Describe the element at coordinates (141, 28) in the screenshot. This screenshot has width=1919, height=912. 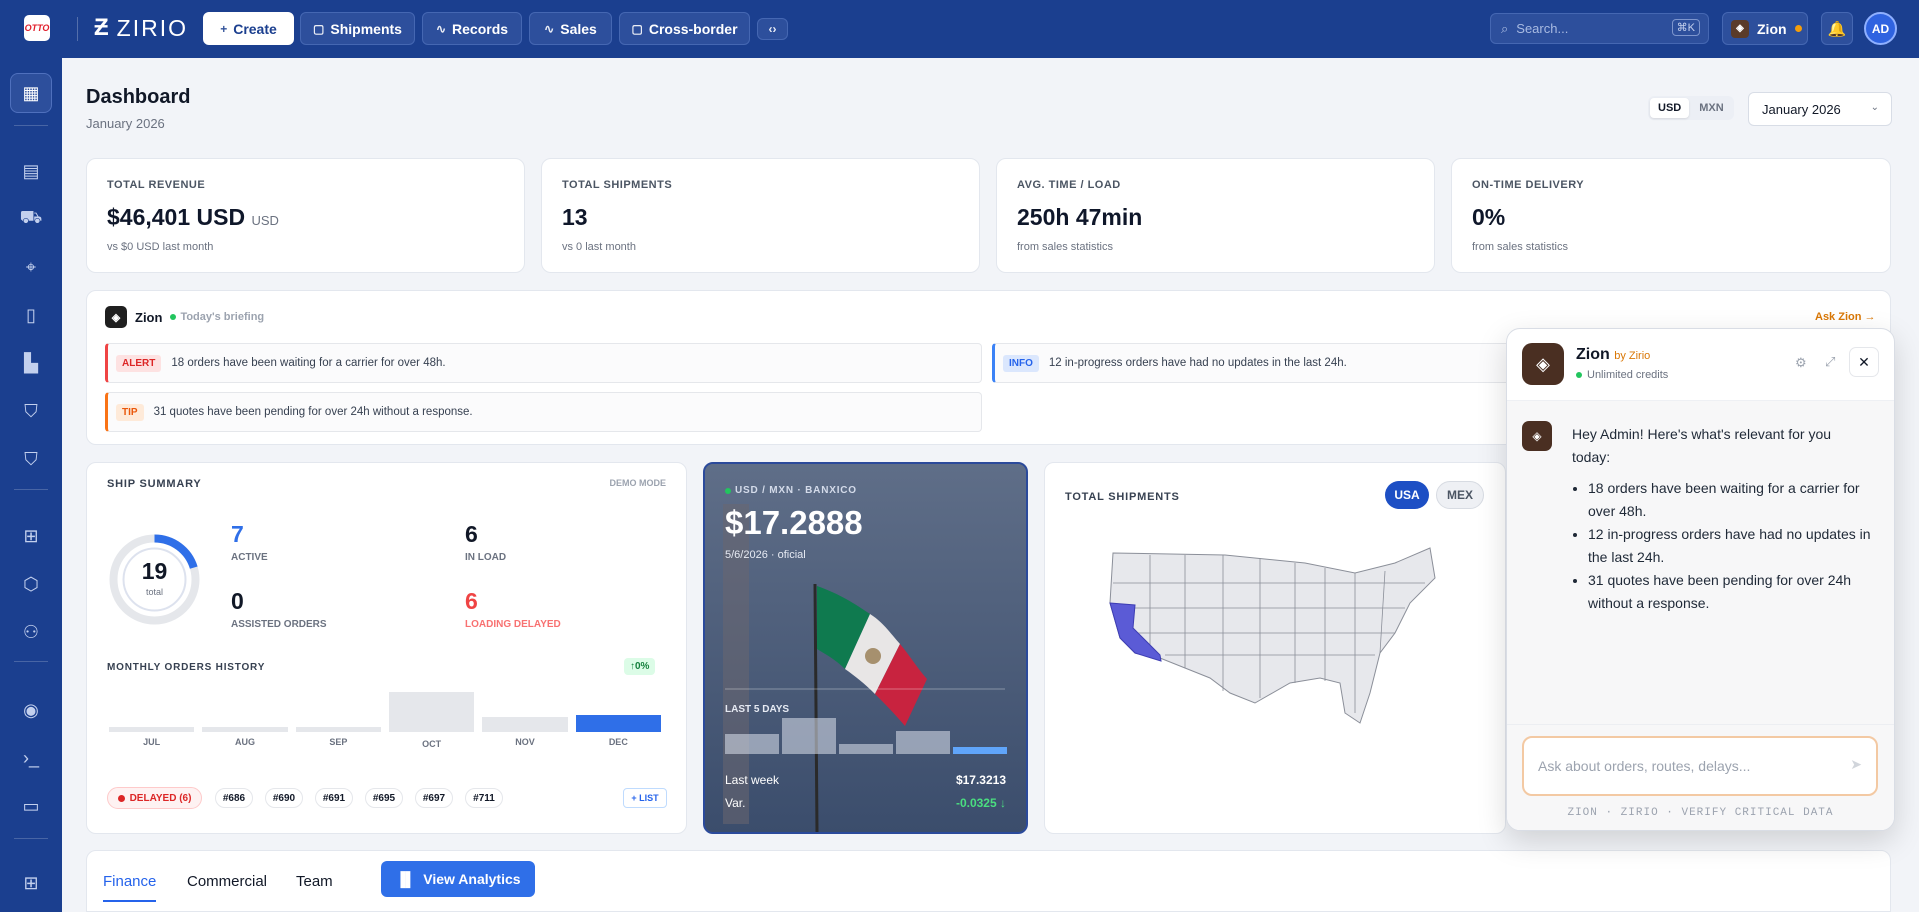
I see `zirio-brand: Ƶ ZIRIO` at that location.